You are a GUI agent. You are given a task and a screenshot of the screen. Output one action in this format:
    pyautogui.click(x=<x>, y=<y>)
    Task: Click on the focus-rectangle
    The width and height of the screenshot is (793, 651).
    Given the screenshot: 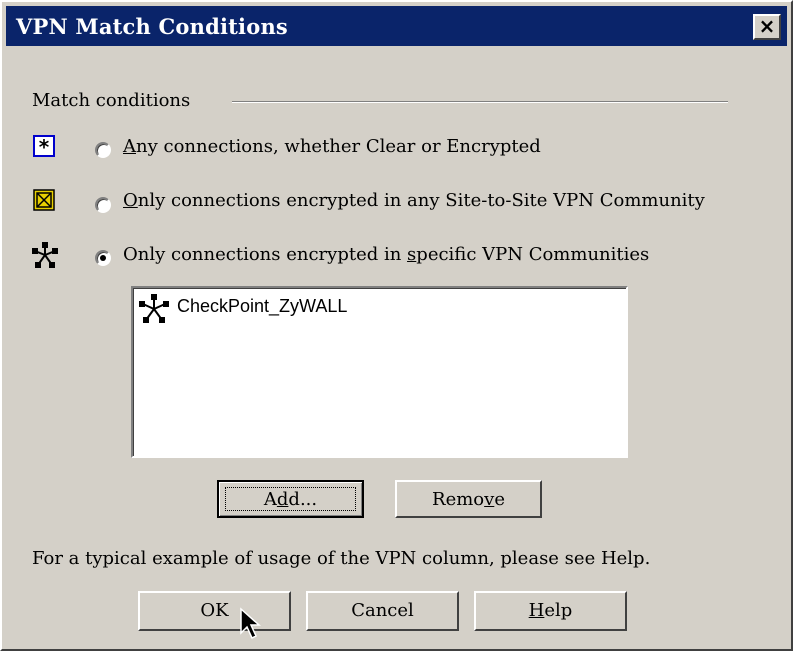 What is the action you would take?
    pyautogui.click(x=290, y=499)
    